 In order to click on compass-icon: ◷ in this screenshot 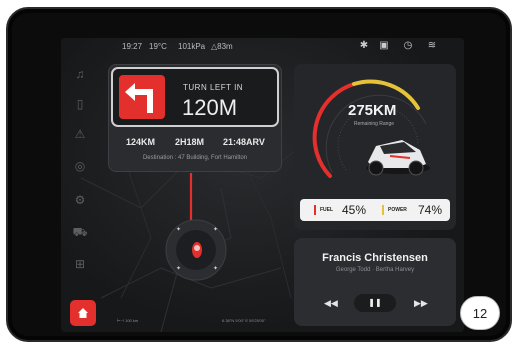, I will do `click(408, 46)`.